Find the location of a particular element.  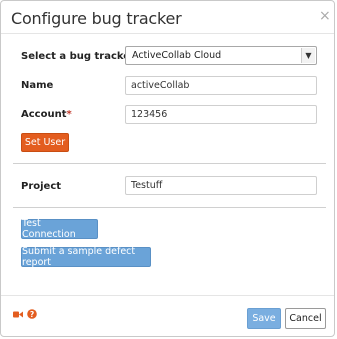

cancel-button: Cancel is located at coordinates (305, 318).